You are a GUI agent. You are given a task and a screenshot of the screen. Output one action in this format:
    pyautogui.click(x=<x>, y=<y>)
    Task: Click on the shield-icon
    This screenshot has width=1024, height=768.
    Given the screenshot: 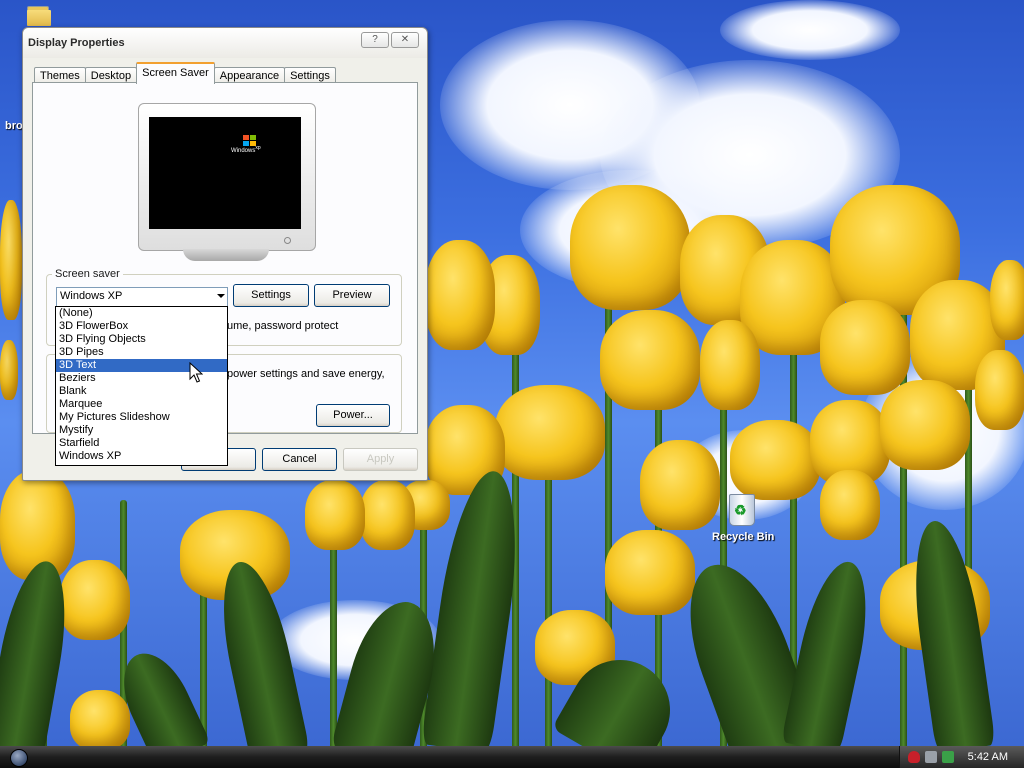 What is the action you would take?
    pyautogui.click(x=914, y=757)
    